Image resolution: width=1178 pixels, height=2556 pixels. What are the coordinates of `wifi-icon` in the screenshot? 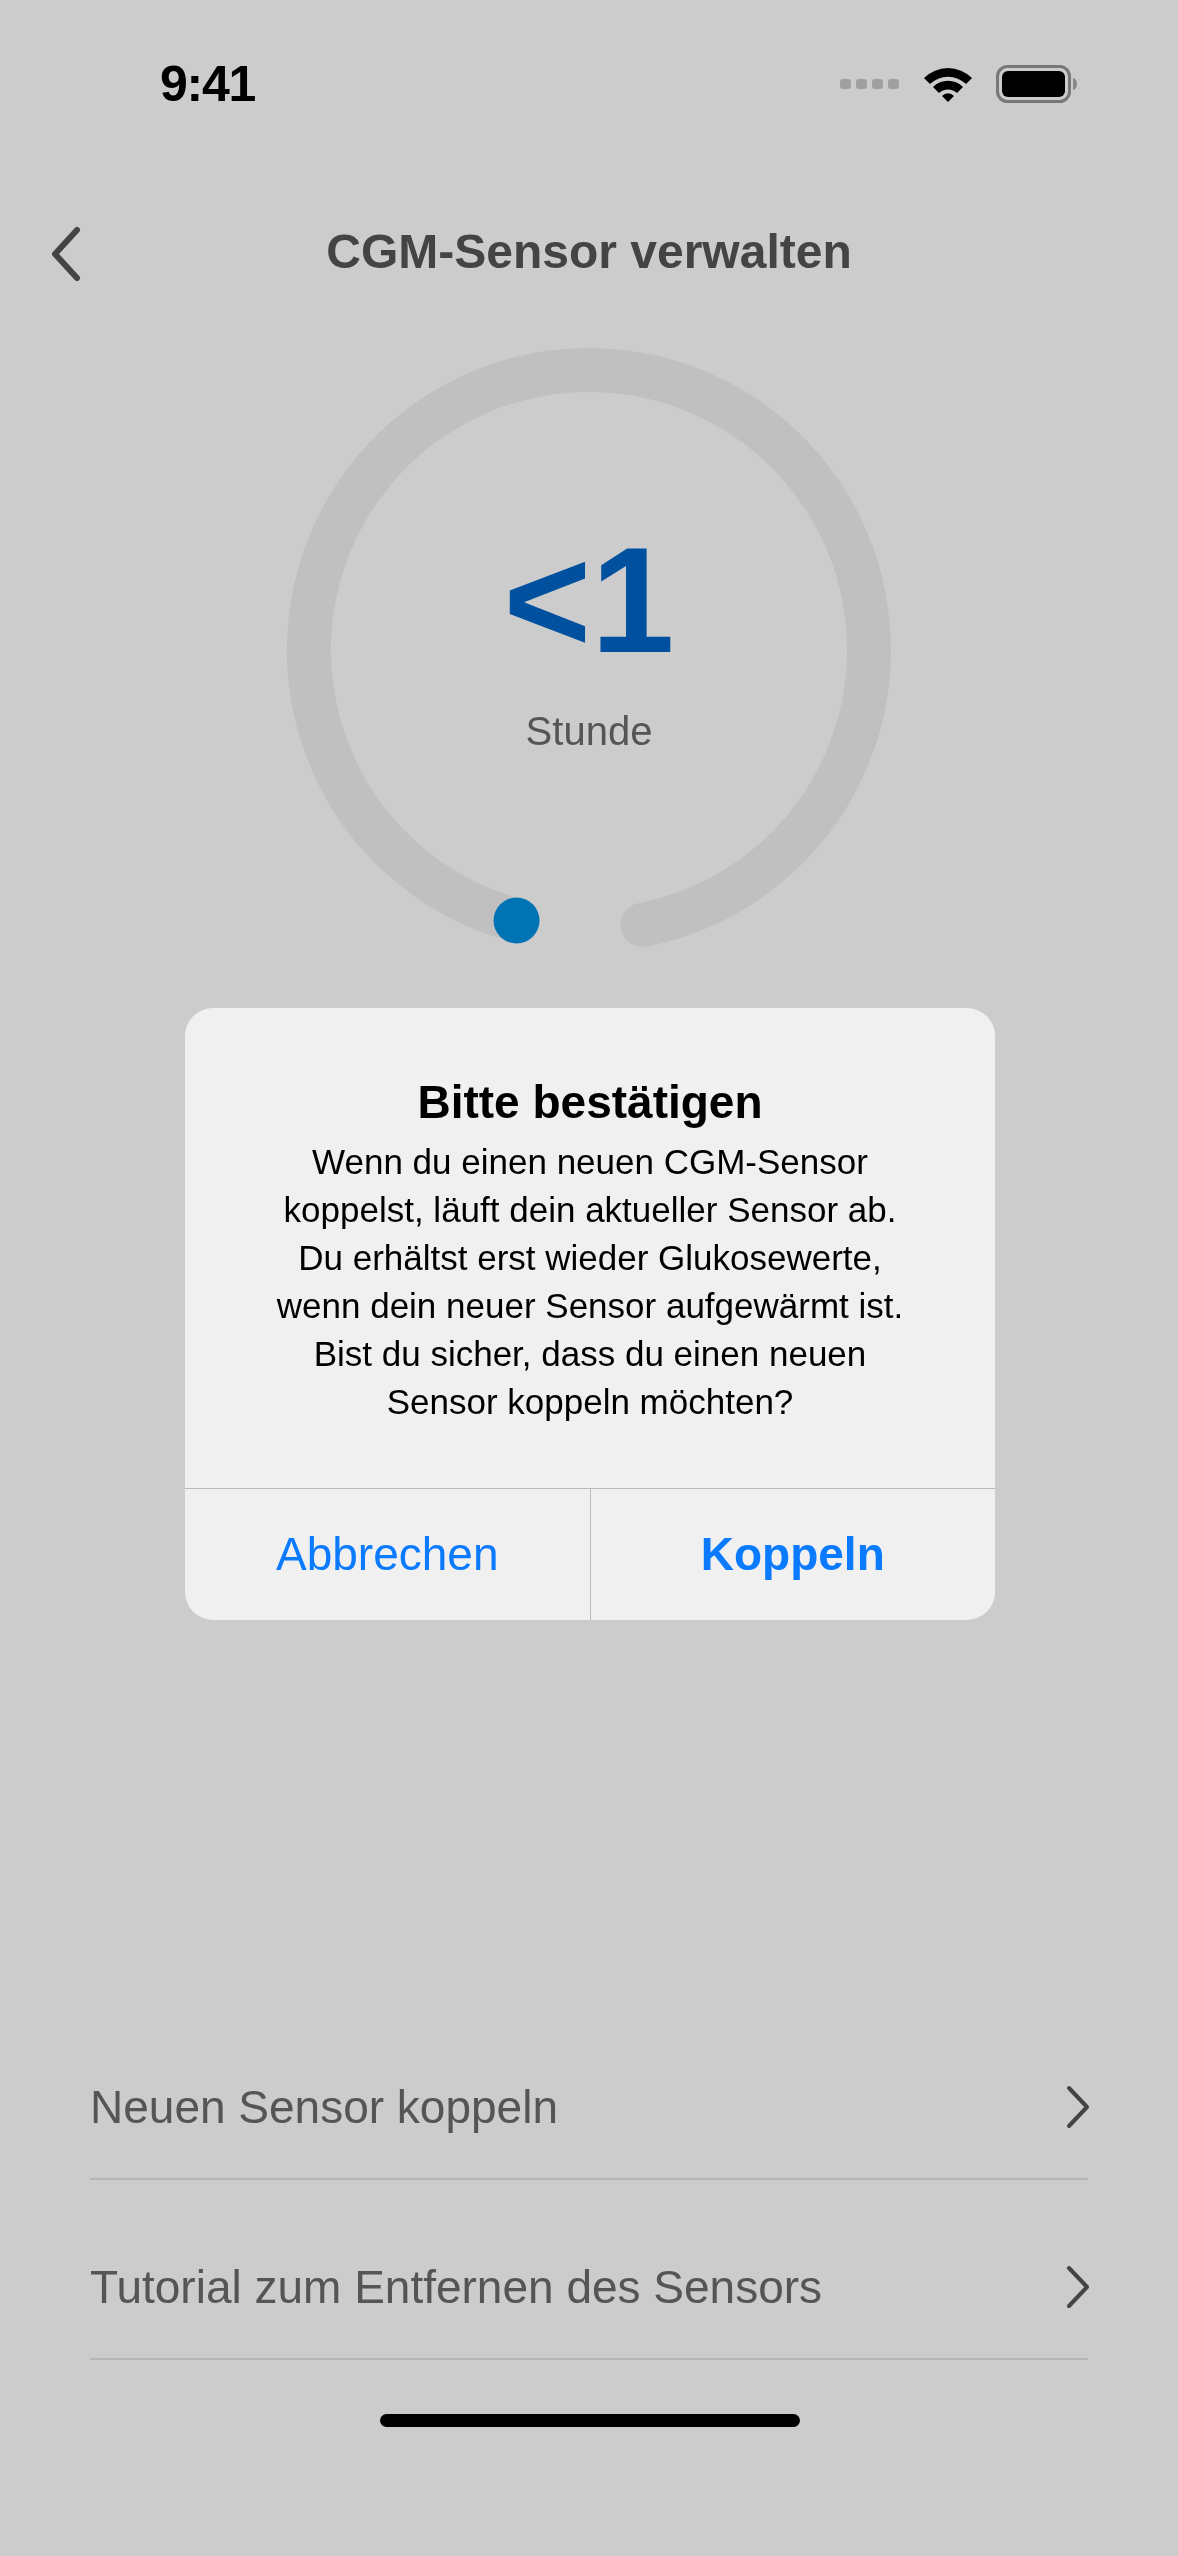 It's located at (948, 84).